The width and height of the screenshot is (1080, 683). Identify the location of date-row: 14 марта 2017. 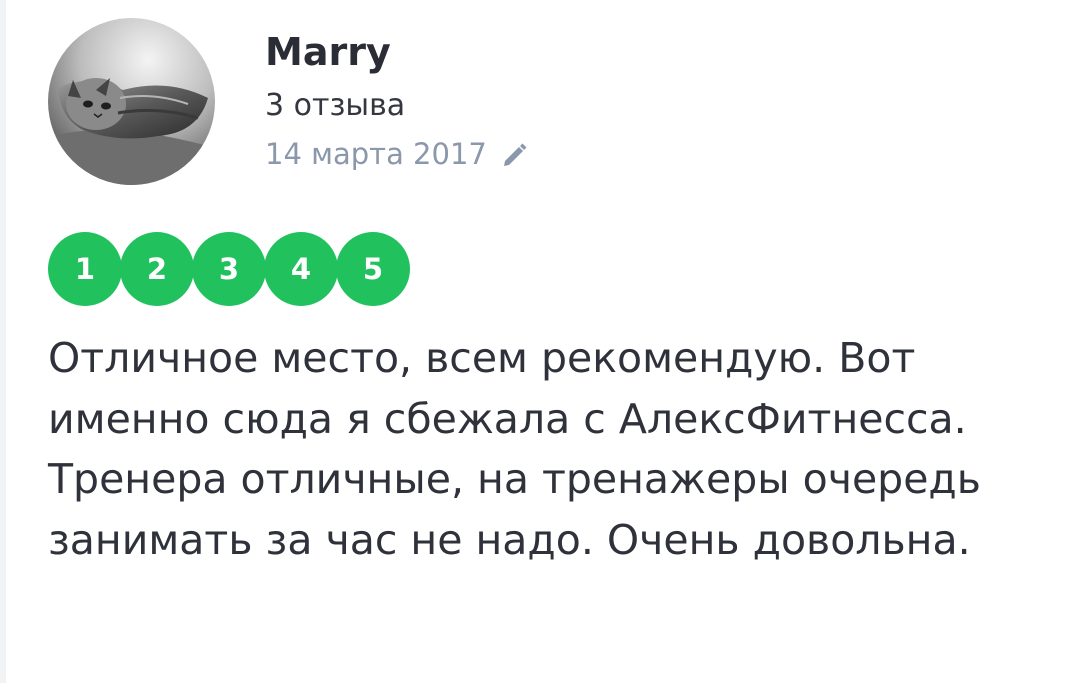
(397, 154).